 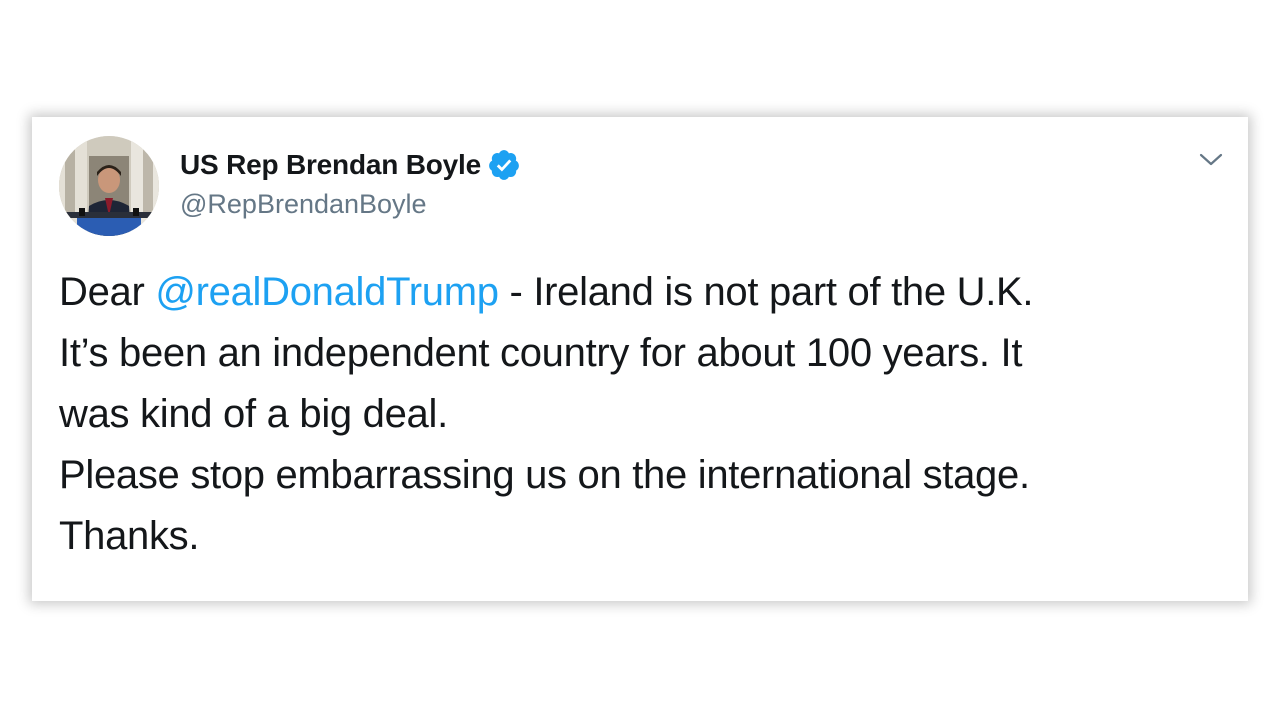 I want to click on tweet-header: US Rep Brendan Boyle @RepBrendanBoyle, so click(x=350, y=182).